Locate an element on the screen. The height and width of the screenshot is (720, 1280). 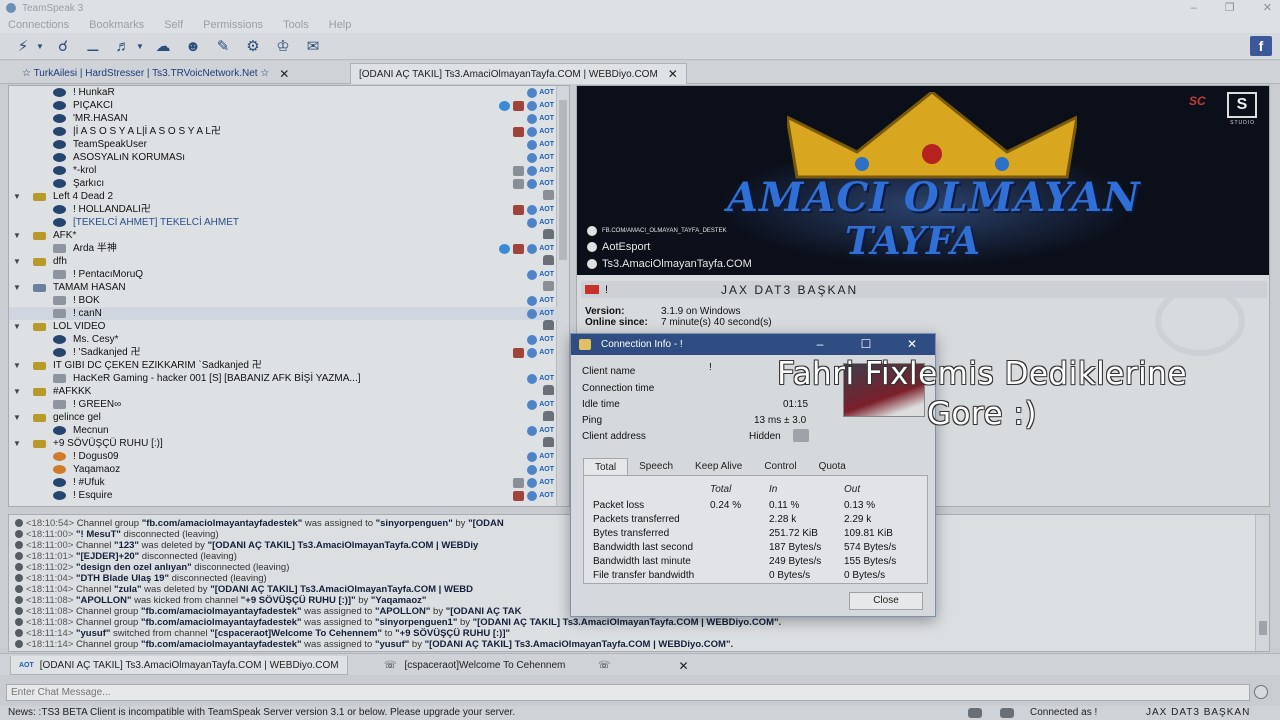
tab-quota: Quota is located at coordinates (832, 466).